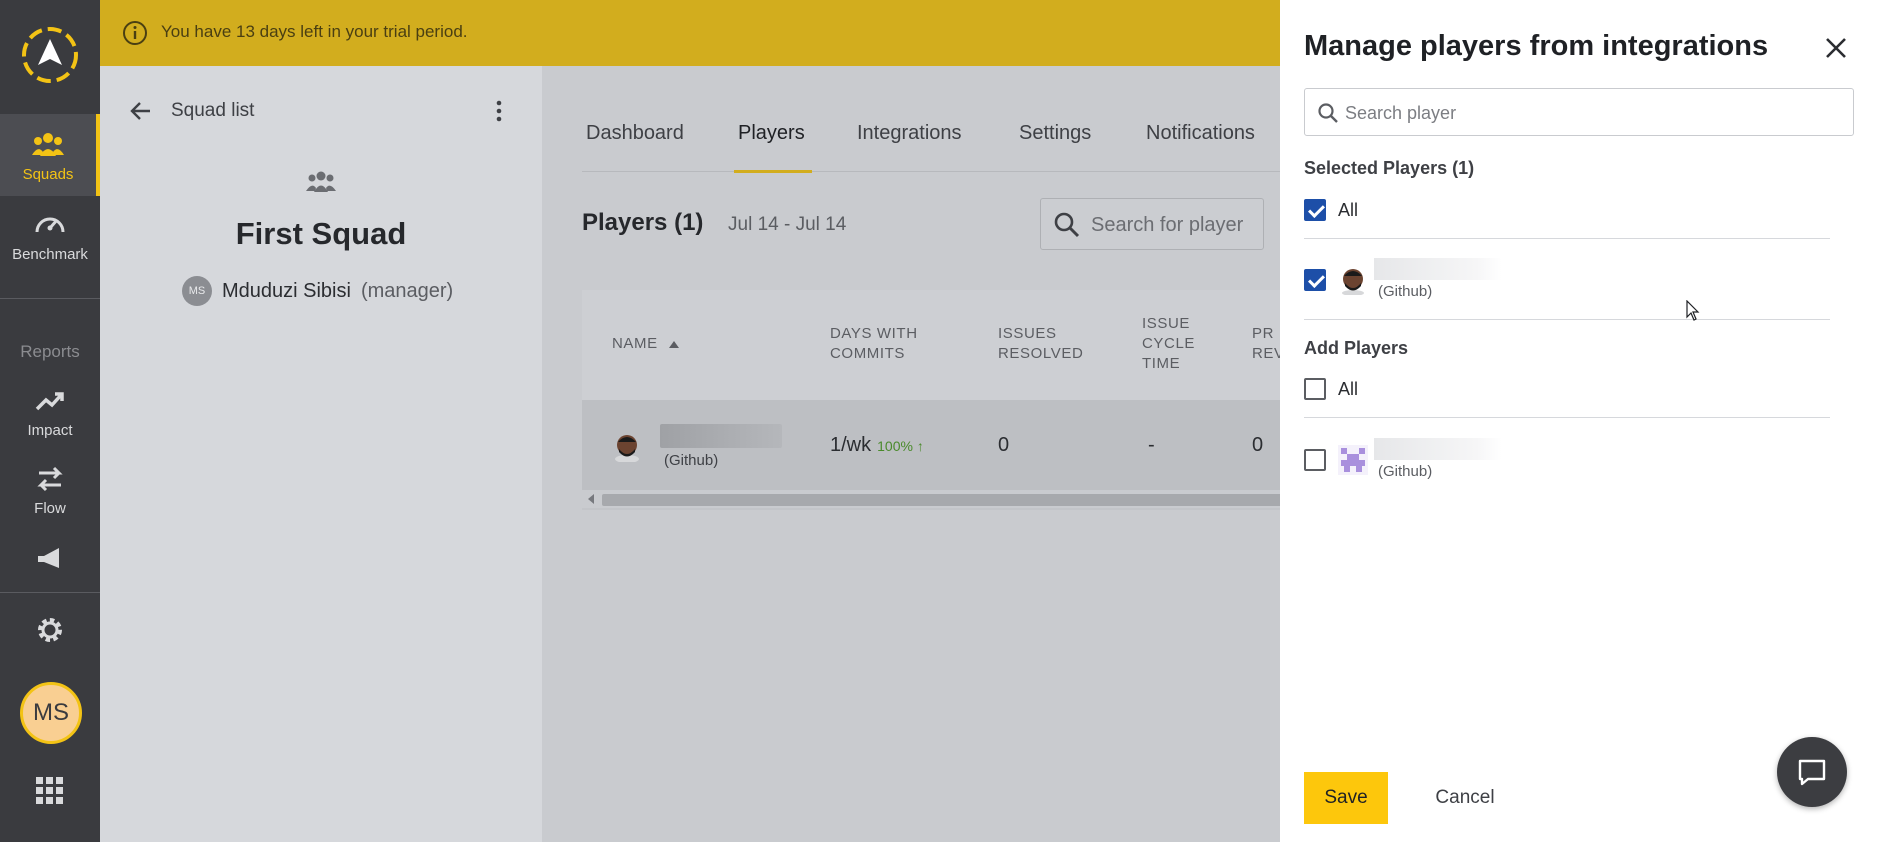 The height and width of the screenshot is (842, 1877). Describe the element at coordinates (1266, 353) in the screenshot. I see `column-header-line: REV` at that location.